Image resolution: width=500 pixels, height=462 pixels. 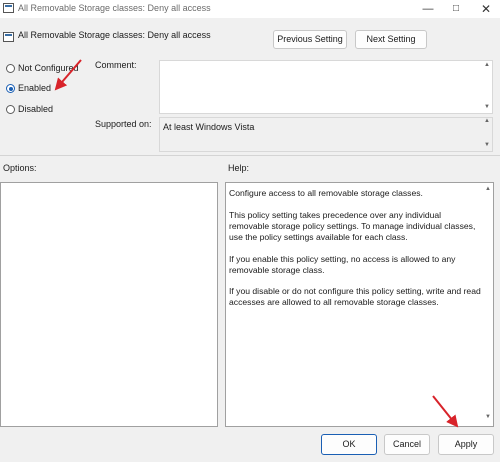 What do you see at coordinates (209, 127) in the screenshot?
I see `supported-on-value: At least Windows Vista` at bounding box center [209, 127].